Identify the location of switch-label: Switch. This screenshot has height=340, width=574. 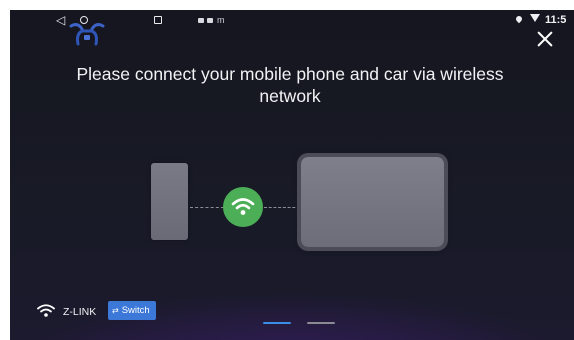
(135, 310).